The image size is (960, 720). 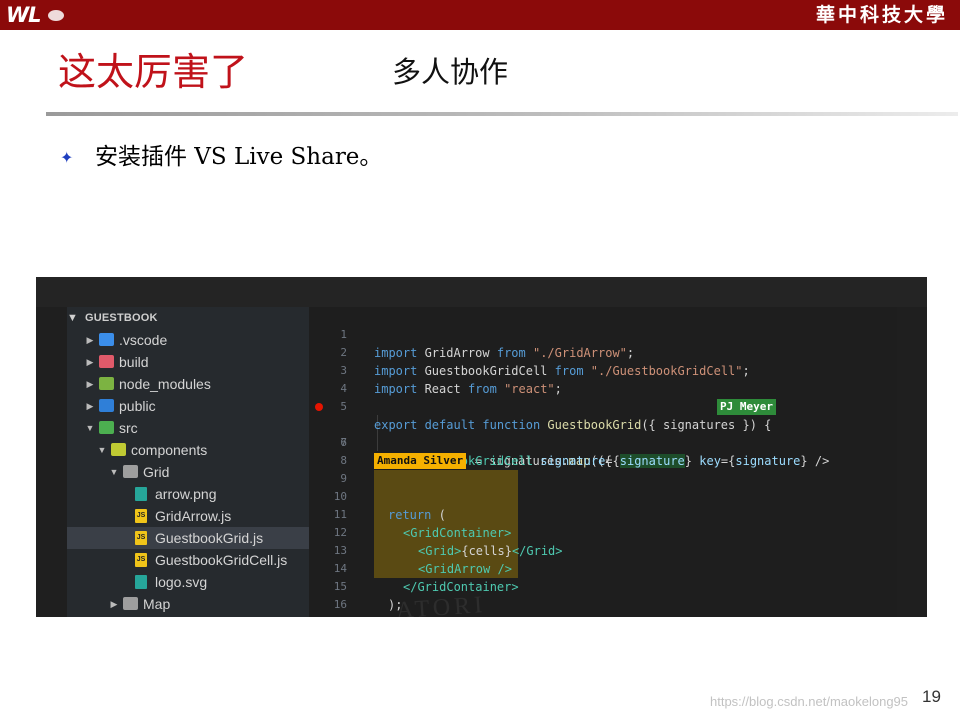 I want to click on explorer-item-label: logo.svg, so click(x=181, y=582).